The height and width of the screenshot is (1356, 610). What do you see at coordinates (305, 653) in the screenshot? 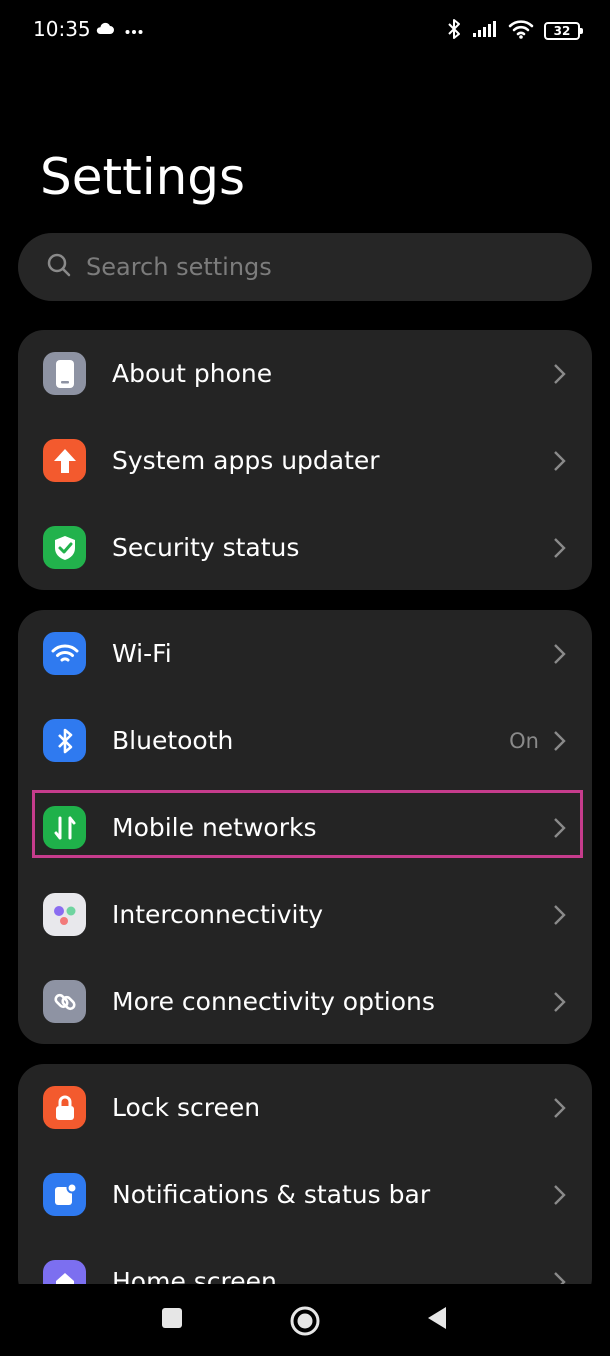
I see `settings-item-wifi: Wi-Fi` at bounding box center [305, 653].